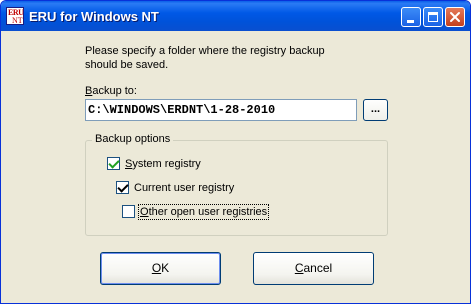 The width and height of the screenshot is (471, 304). I want to click on ok-button: OK, so click(160, 268).